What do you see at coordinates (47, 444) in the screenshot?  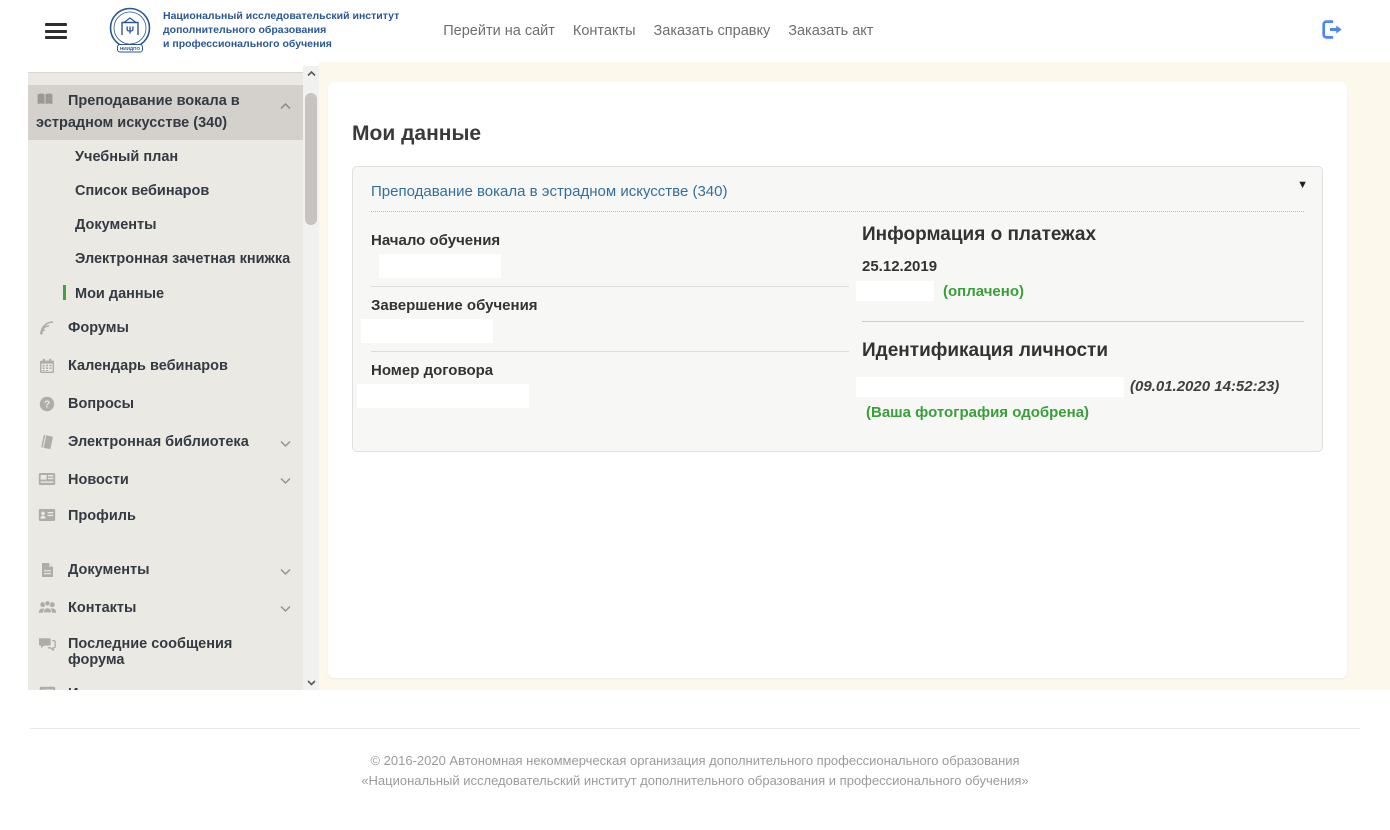 I see `book-icon` at bounding box center [47, 444].